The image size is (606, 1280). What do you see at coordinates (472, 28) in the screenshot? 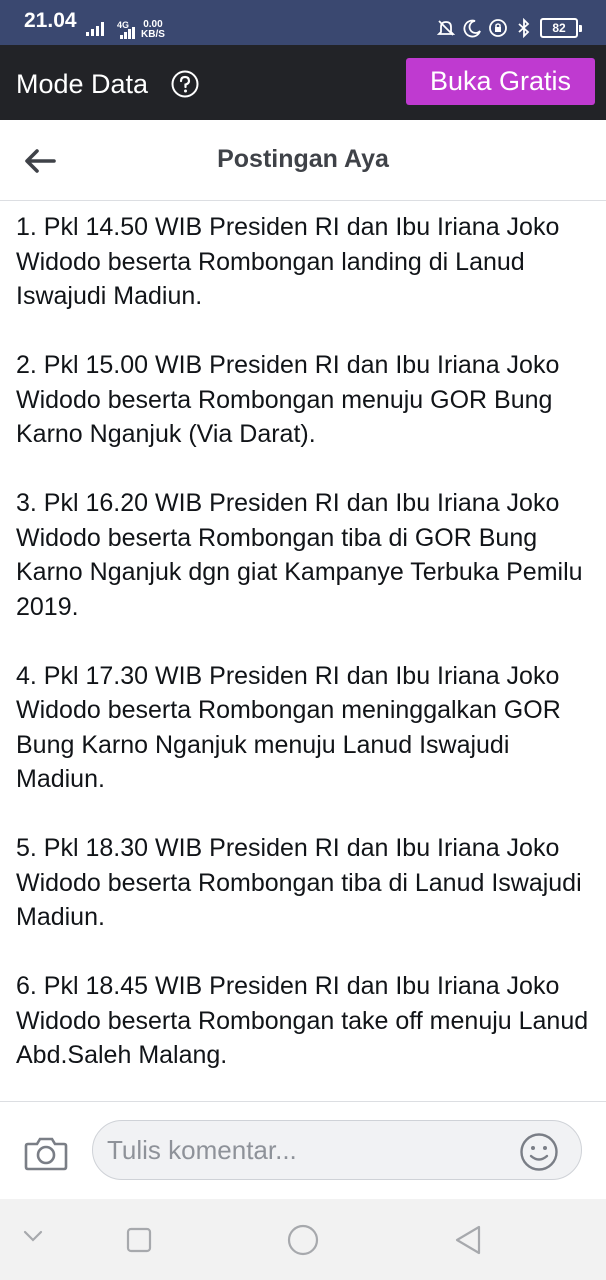
I see `moon-icon` at bounding box center [472, 28].